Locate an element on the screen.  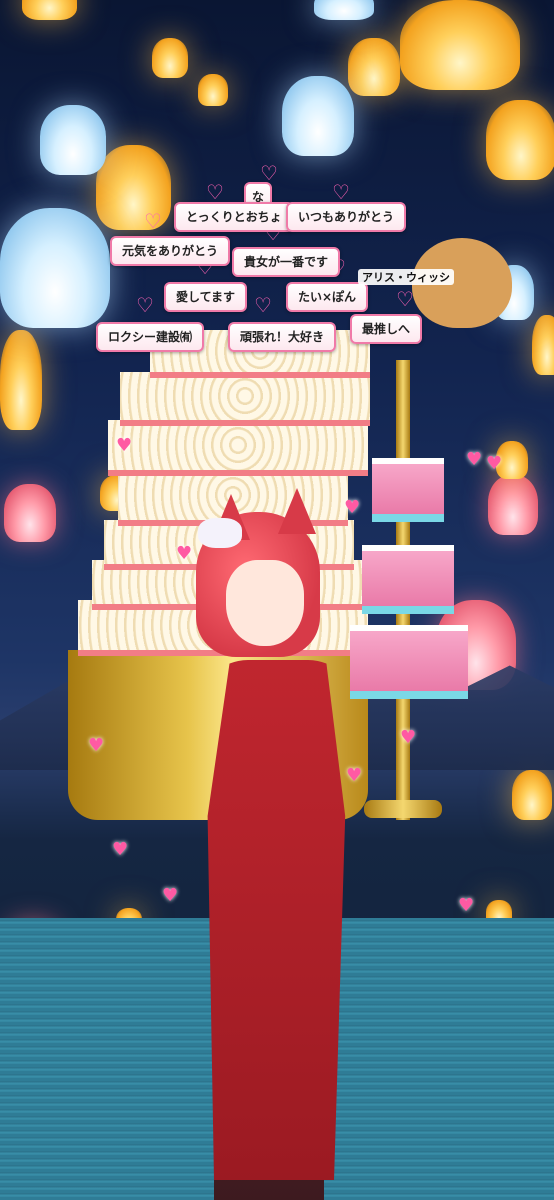
message-bubble: 愛してます is located at coordinates (206, 297).